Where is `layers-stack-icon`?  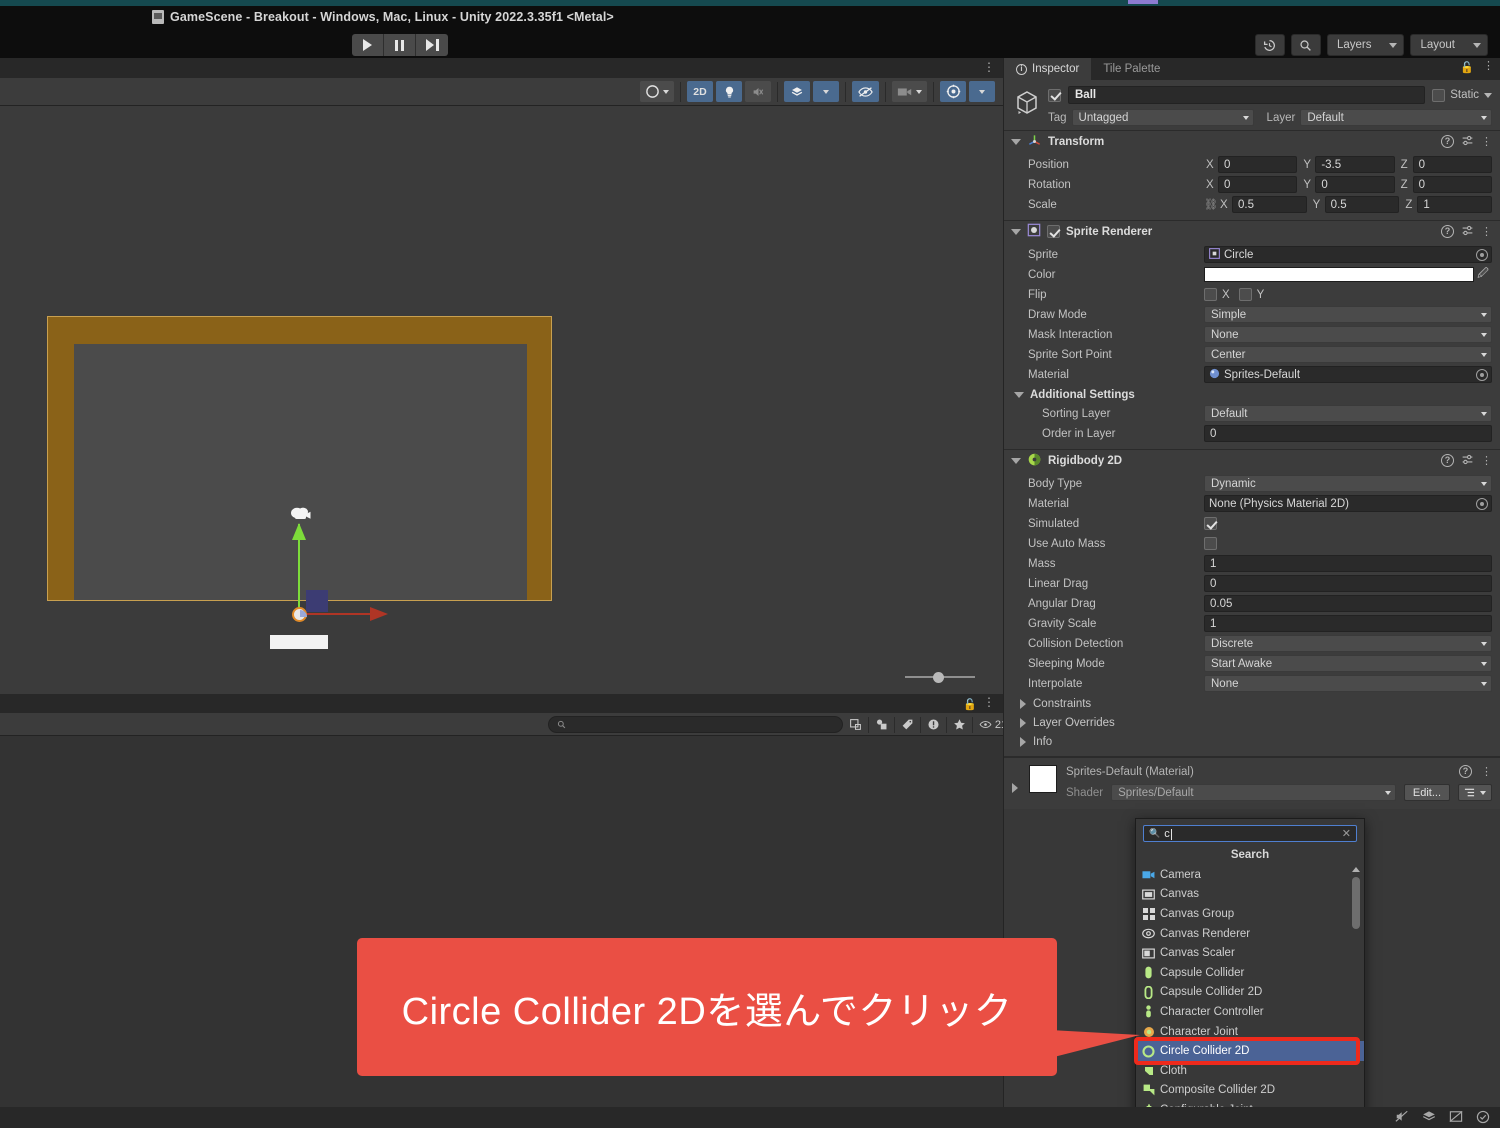
layers-stack-icon is located at coordinates (1429, 1118).